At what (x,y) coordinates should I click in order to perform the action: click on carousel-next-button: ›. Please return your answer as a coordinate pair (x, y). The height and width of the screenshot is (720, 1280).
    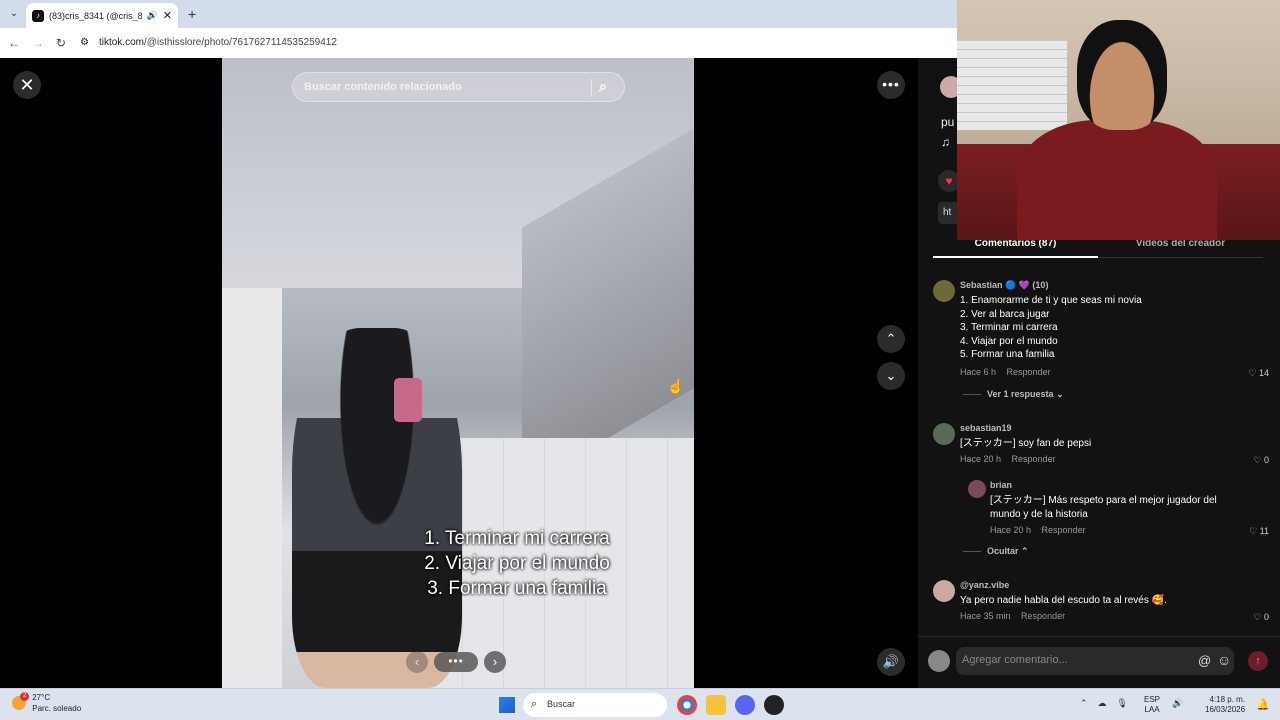
    Looking at the image, I should click on (495, 662).